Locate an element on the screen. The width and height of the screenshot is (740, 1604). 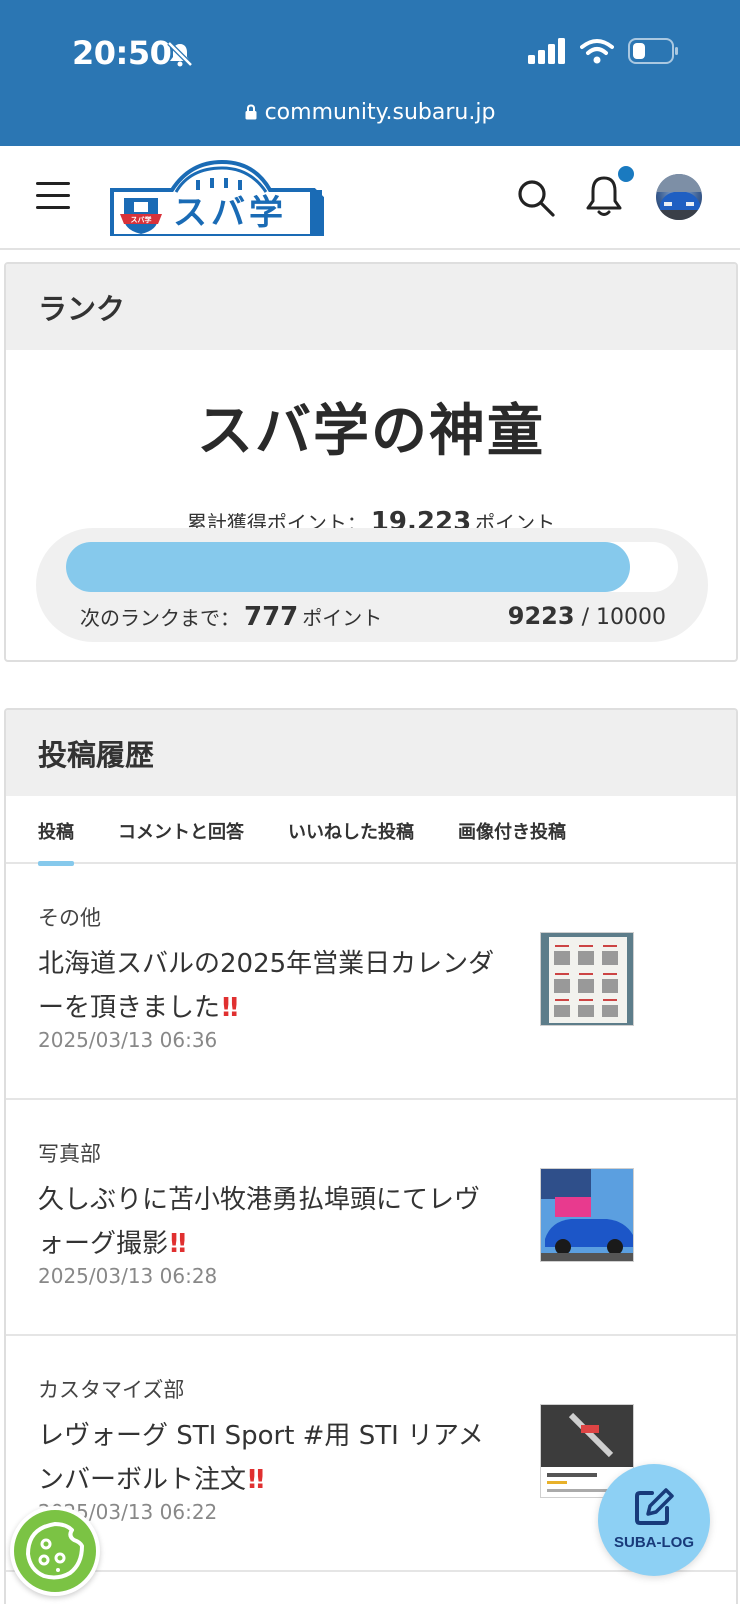
status-bar: 20:50 community.subaru.jp is located at coordinates (370, 73).